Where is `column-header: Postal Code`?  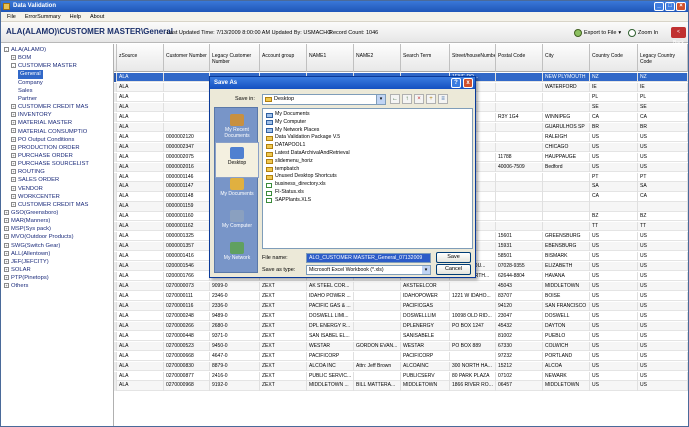
column-header: Postal Code is located at coordinates (519, 58).